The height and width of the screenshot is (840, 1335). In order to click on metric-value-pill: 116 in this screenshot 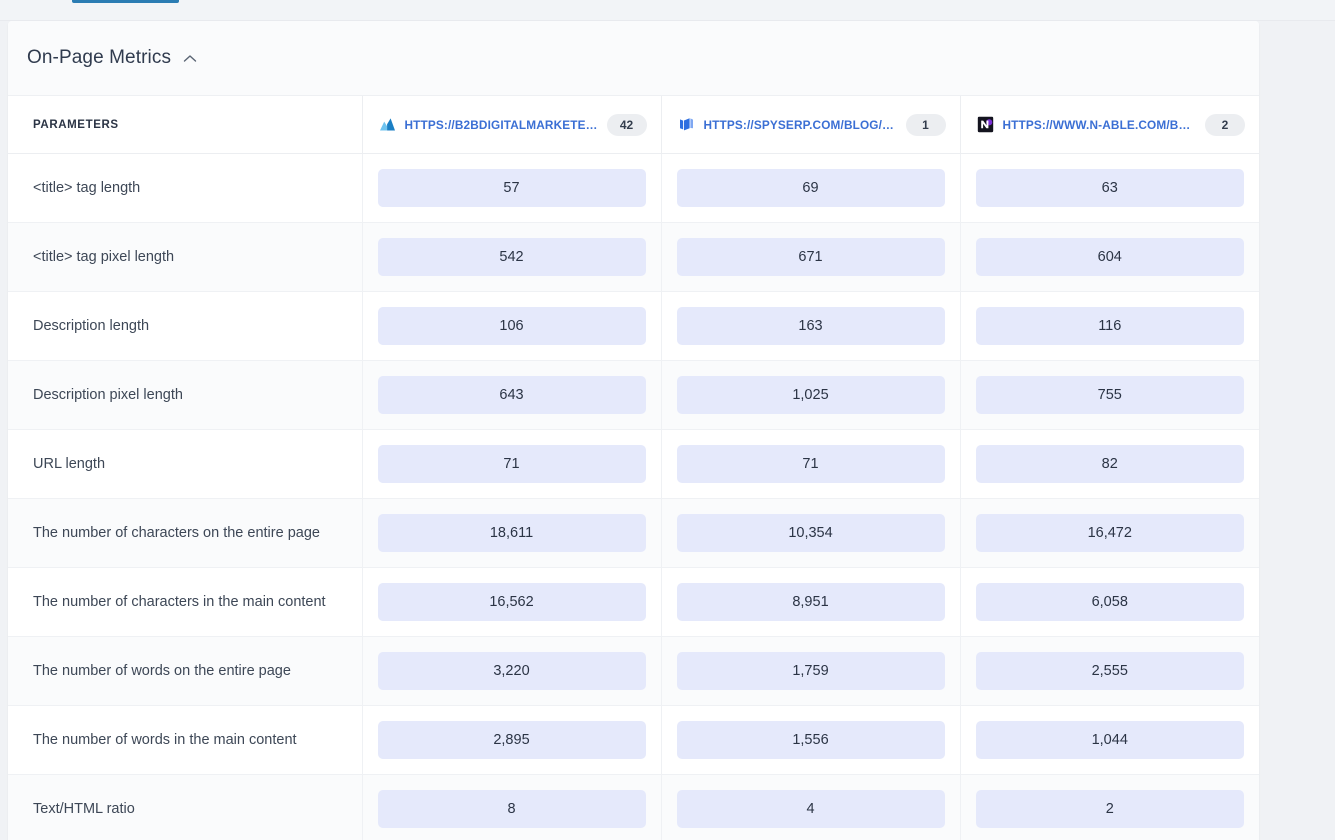, I will do `click(1109, 326)`.